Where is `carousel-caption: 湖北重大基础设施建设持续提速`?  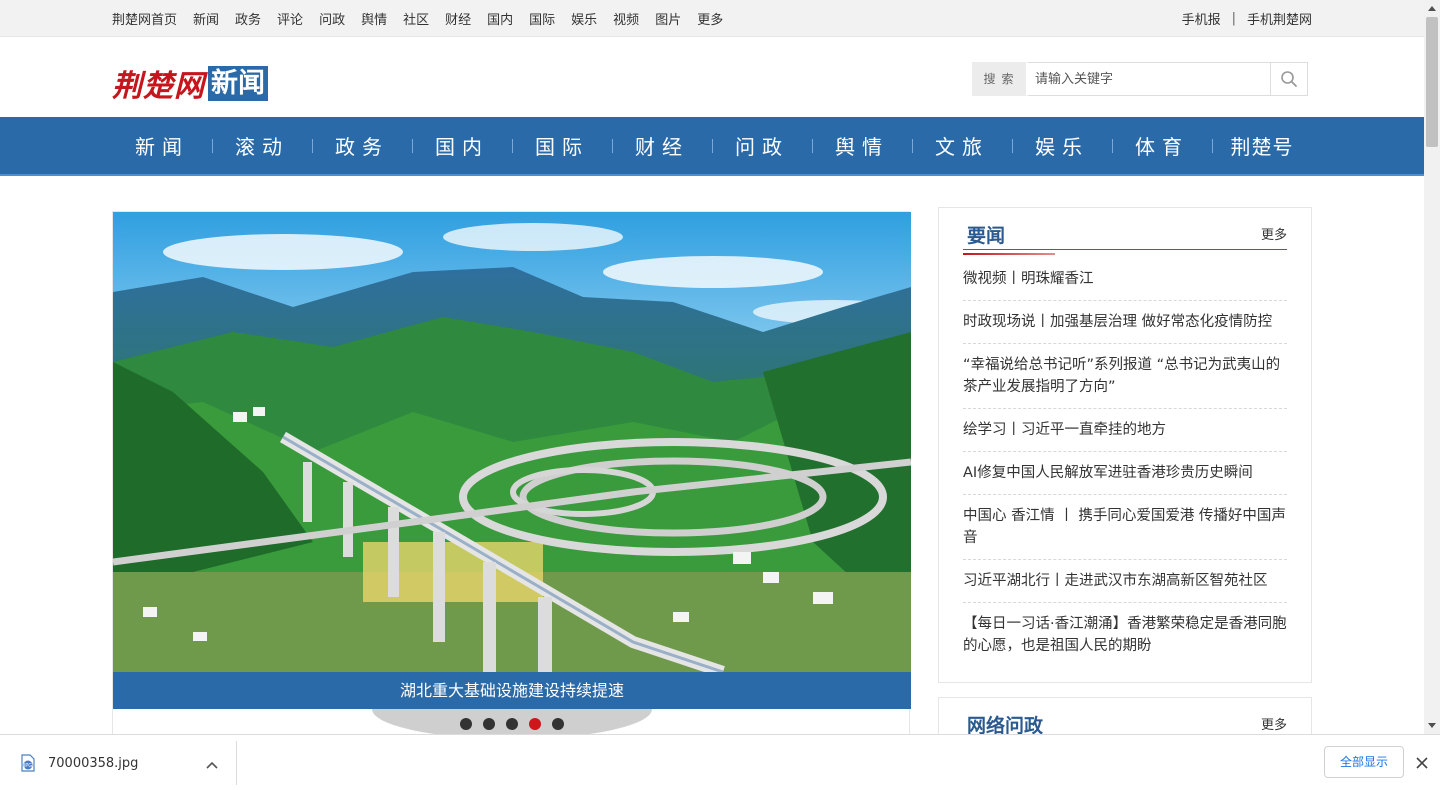
carousel-caption: 湖北重大基础设施建设持续提速 is located at coordinates (512, 690).